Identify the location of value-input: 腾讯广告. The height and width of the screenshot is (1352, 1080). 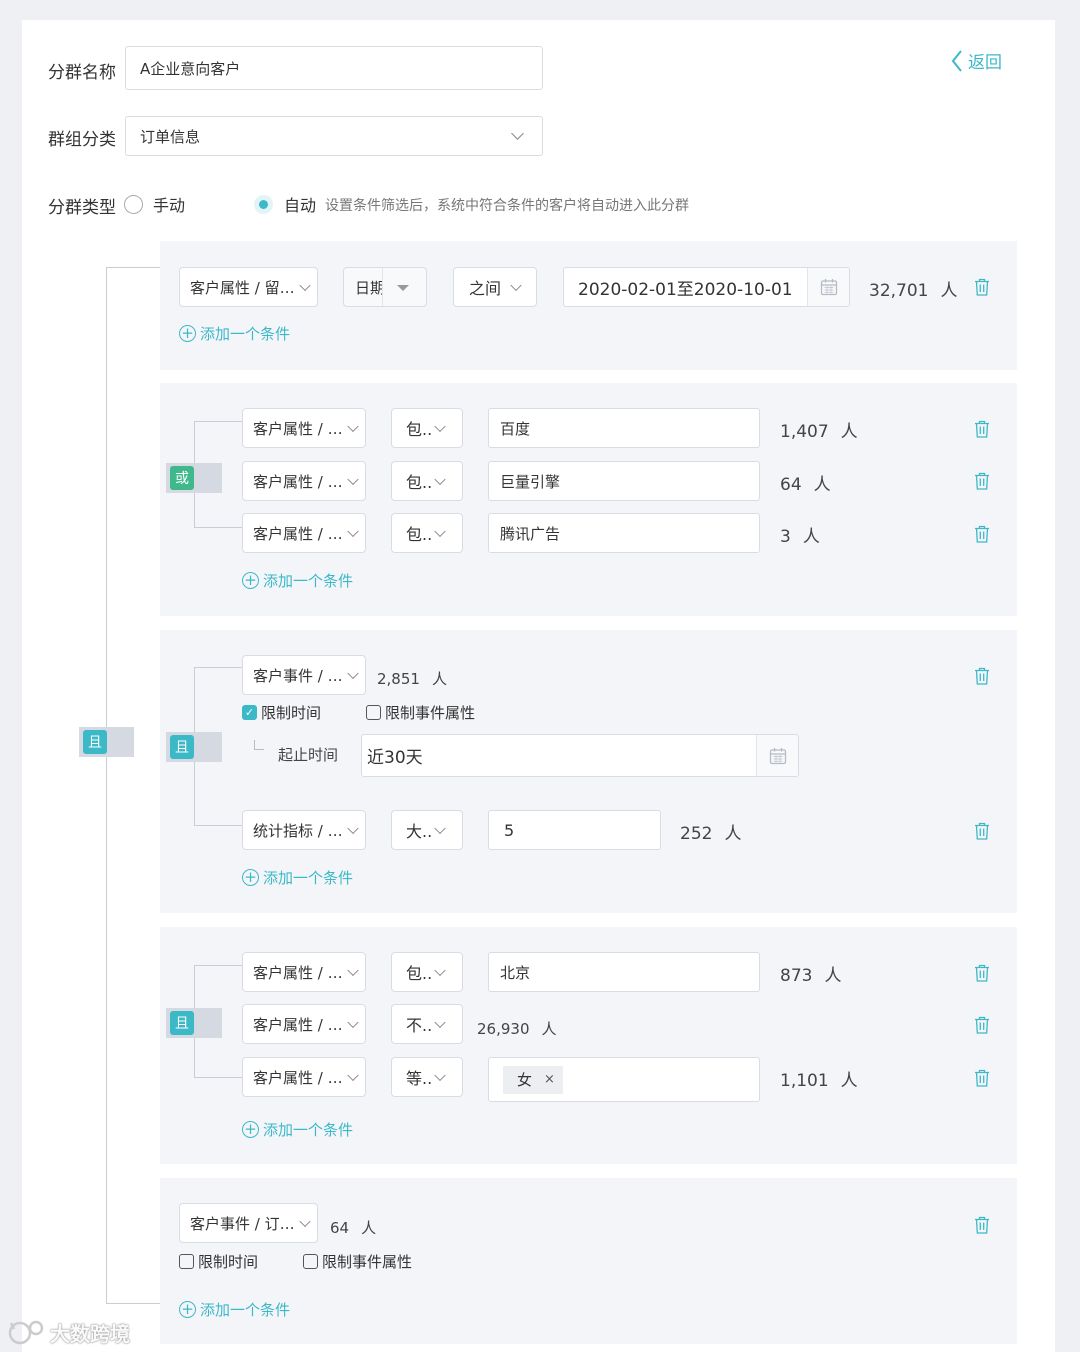
(624, 533).